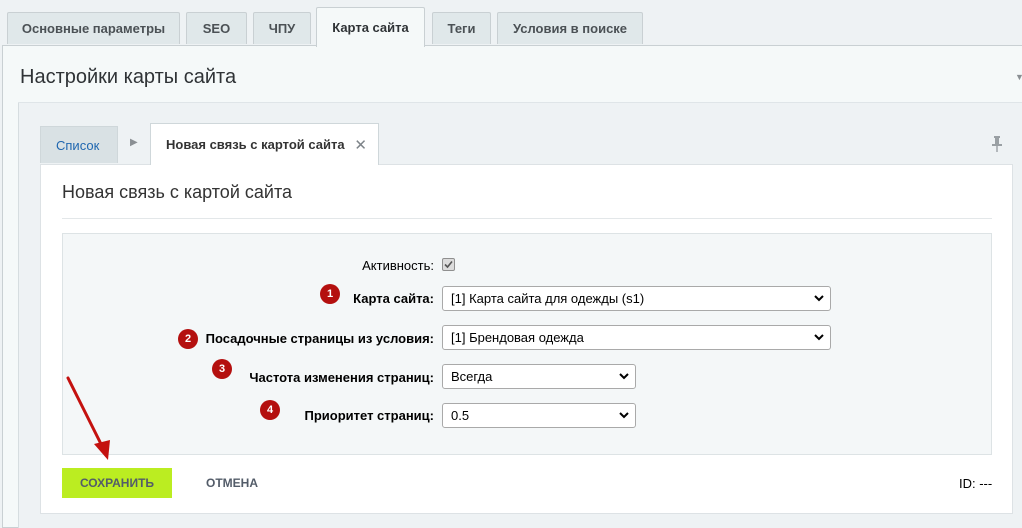 The width and height of the screenshot is (1022, 528). What do you see at coordinates (88, 418) in the screenshot?
I see `annotation-arrow` at bounding box center [88, 418].